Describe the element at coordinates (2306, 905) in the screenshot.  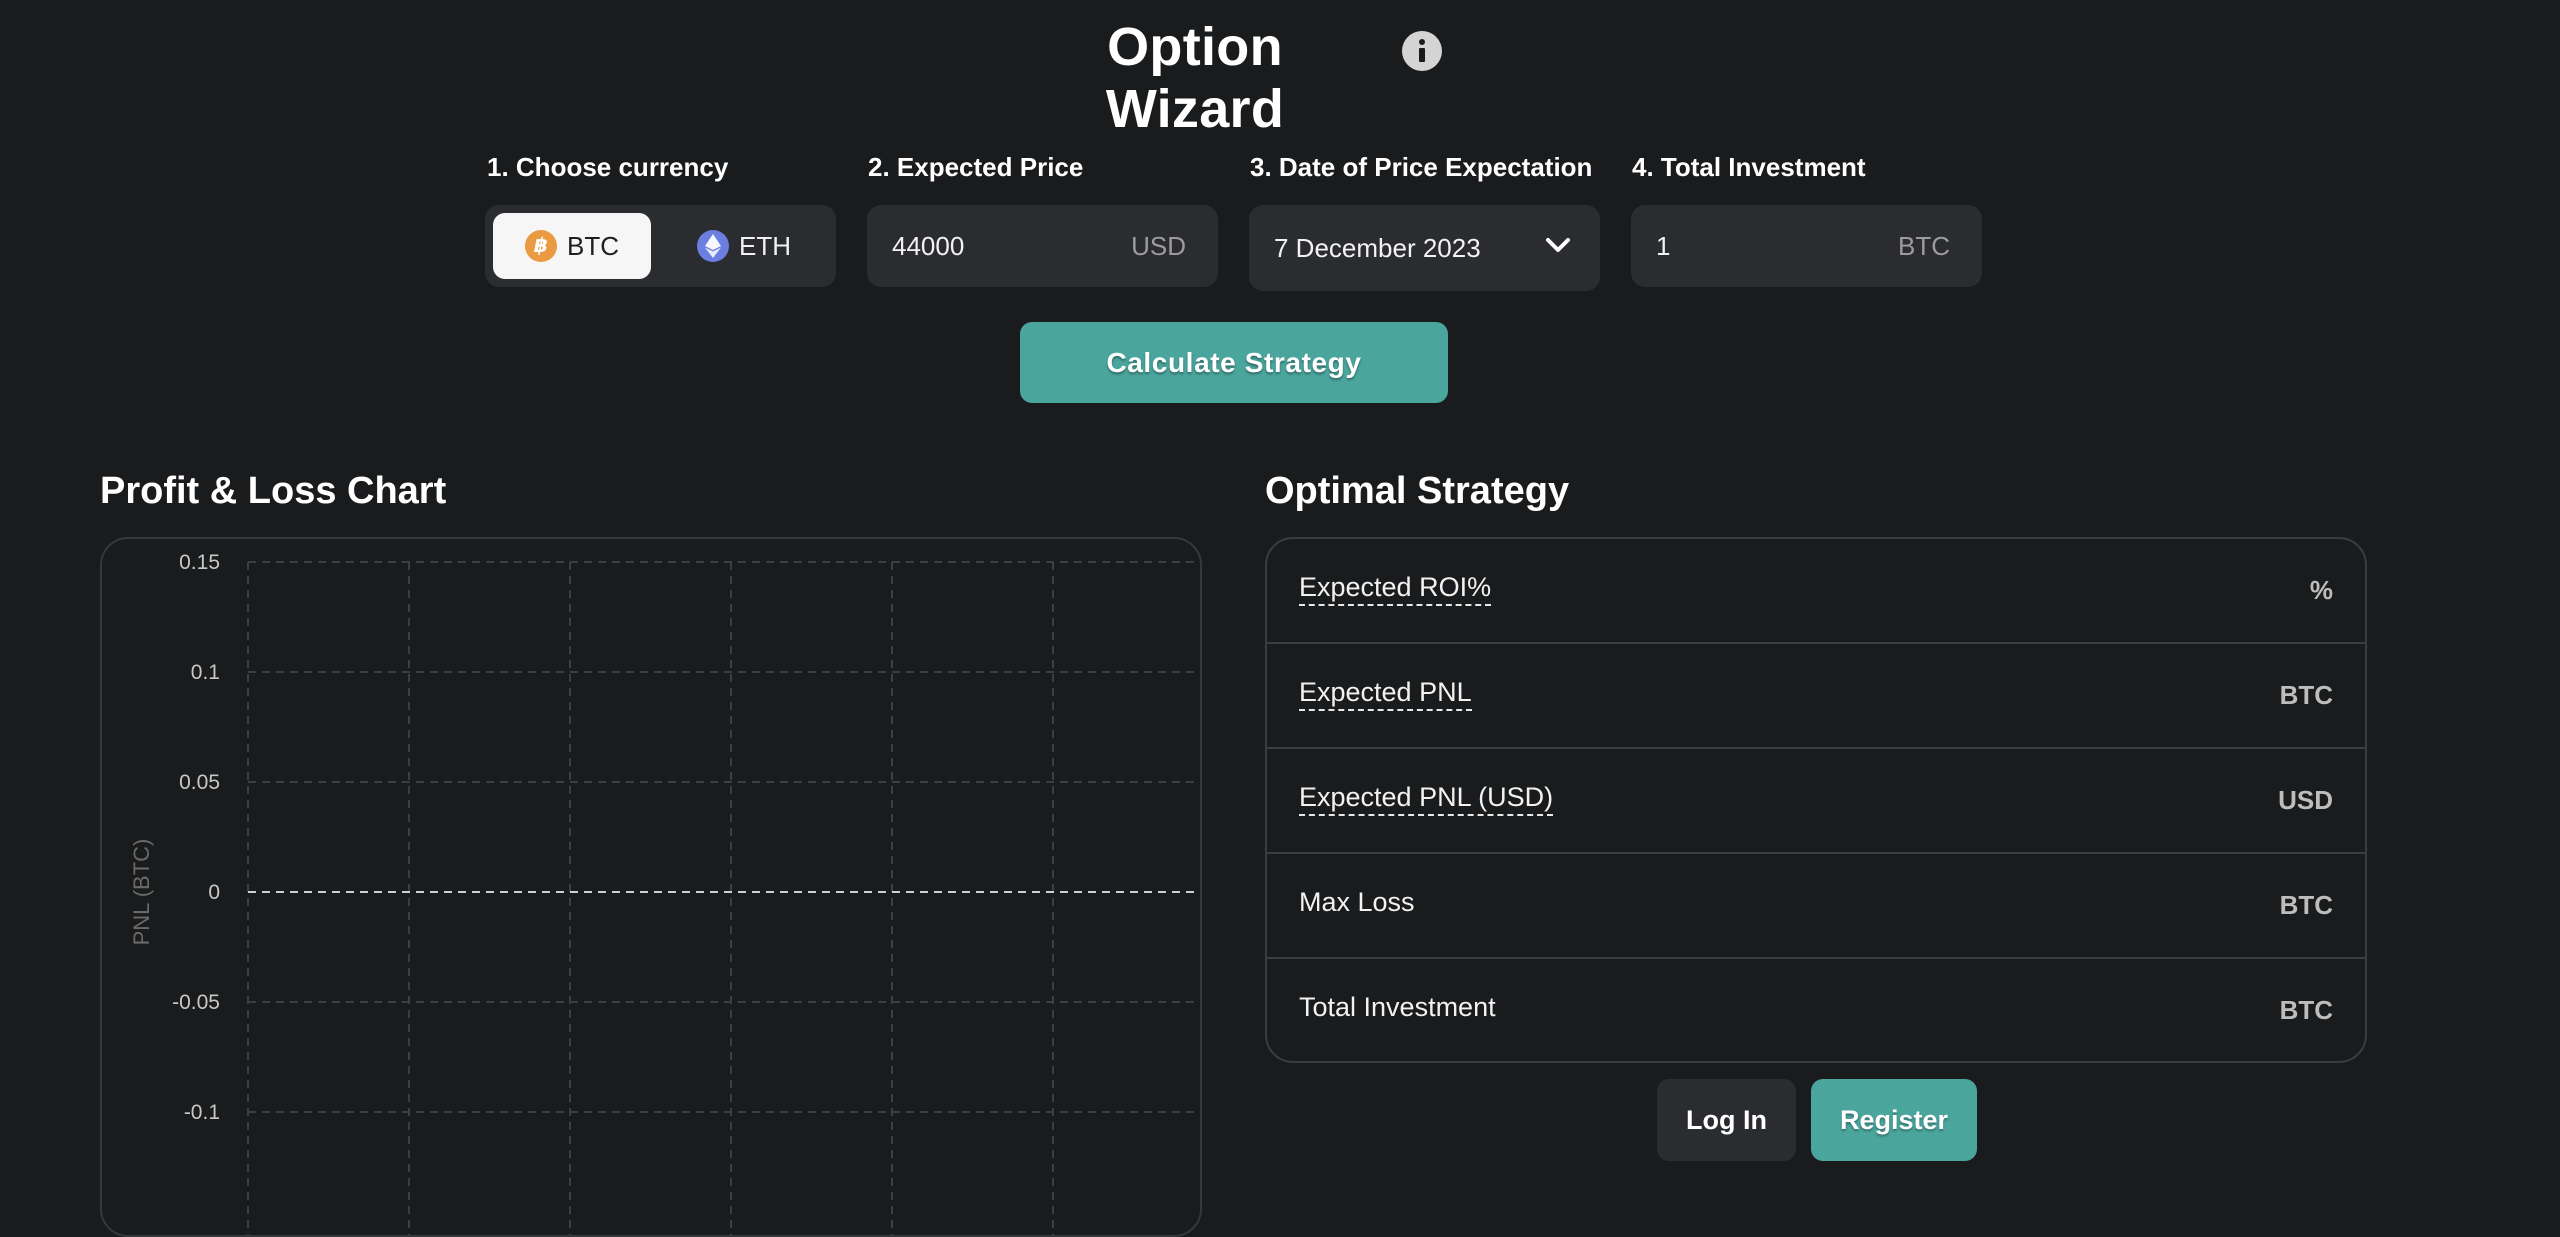
I see `max-loss-unit: BTC` at that location.